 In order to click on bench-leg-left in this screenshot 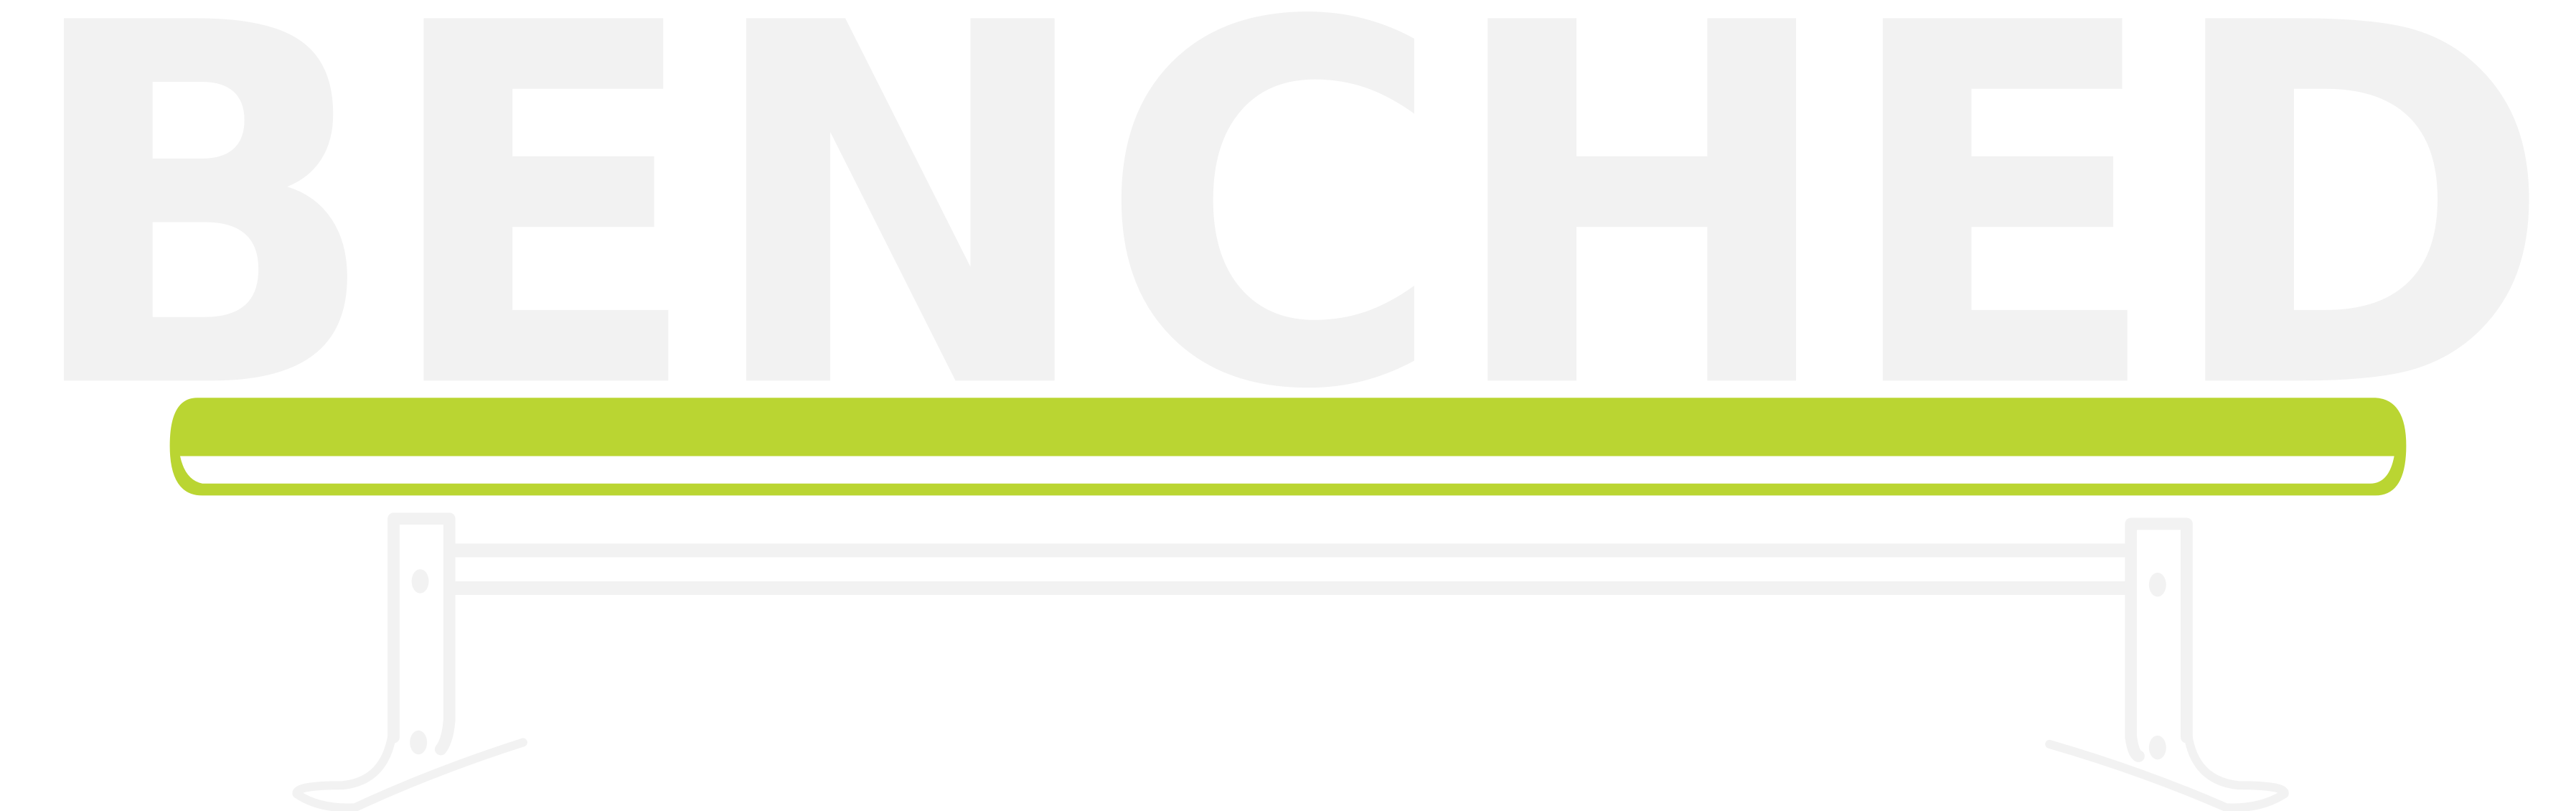, I will do `click(409, 661)`.